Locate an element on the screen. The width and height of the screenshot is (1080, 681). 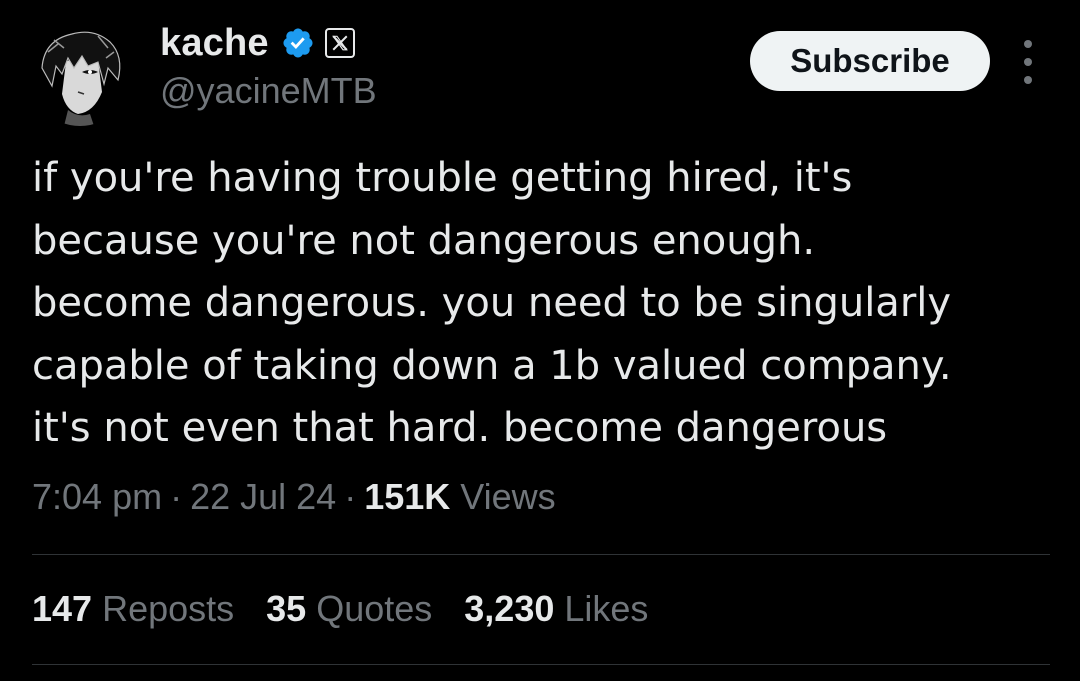
author-handle: @yacineMTB is located at coordinates (268, 91).